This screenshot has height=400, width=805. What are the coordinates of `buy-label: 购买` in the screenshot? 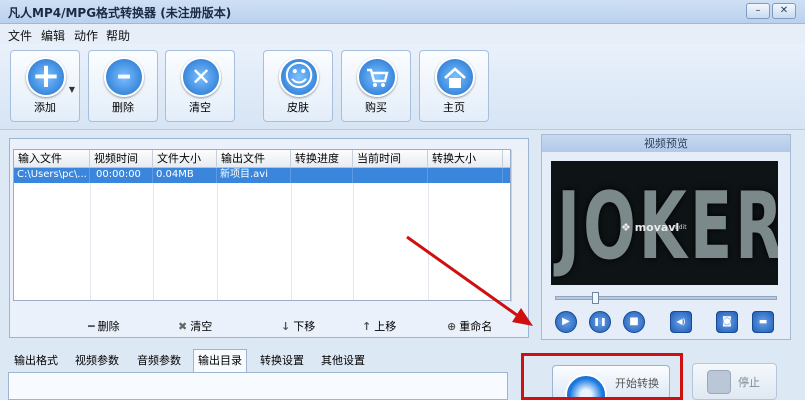 It's located at (376, 107).